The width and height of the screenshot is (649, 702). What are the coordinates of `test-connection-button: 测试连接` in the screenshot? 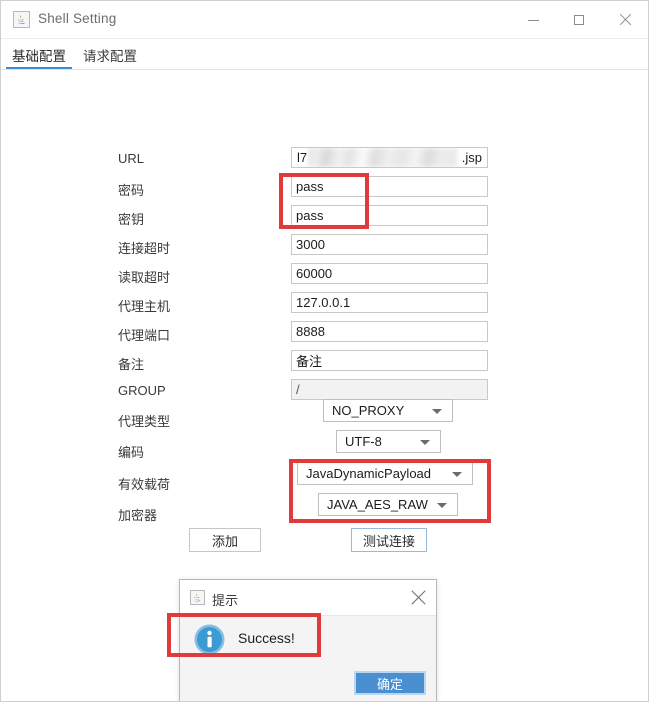 It's located at (389, 540).